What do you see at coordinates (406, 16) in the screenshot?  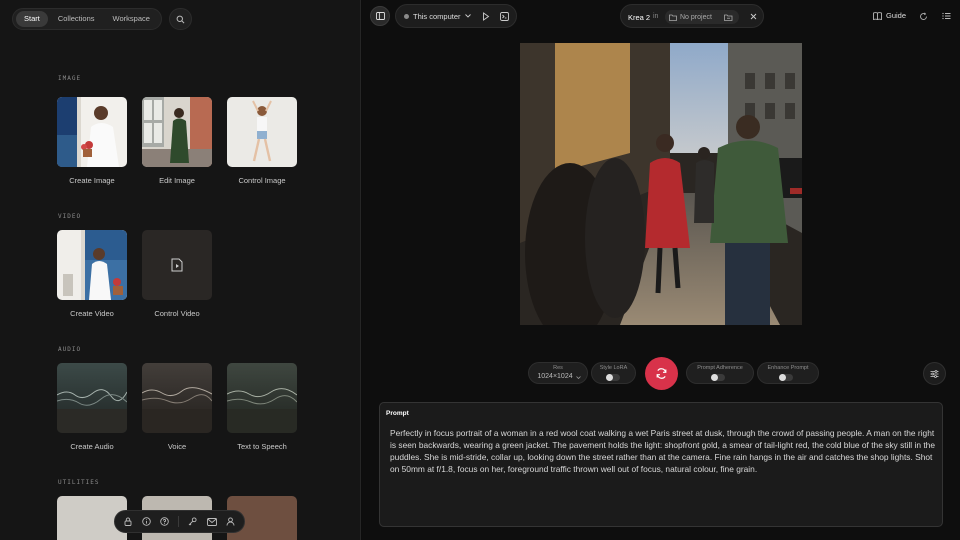 I see `status-dot` at bounding box center [406, 16].